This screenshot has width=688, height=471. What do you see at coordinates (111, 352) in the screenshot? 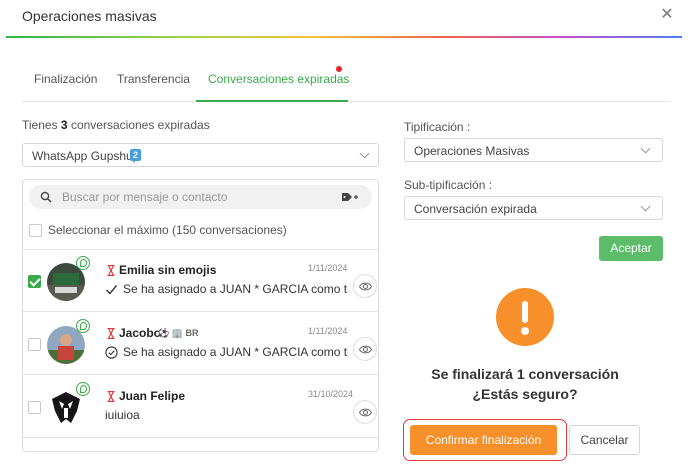
I see `check-circle-icon` at bounding box center [111, 352].